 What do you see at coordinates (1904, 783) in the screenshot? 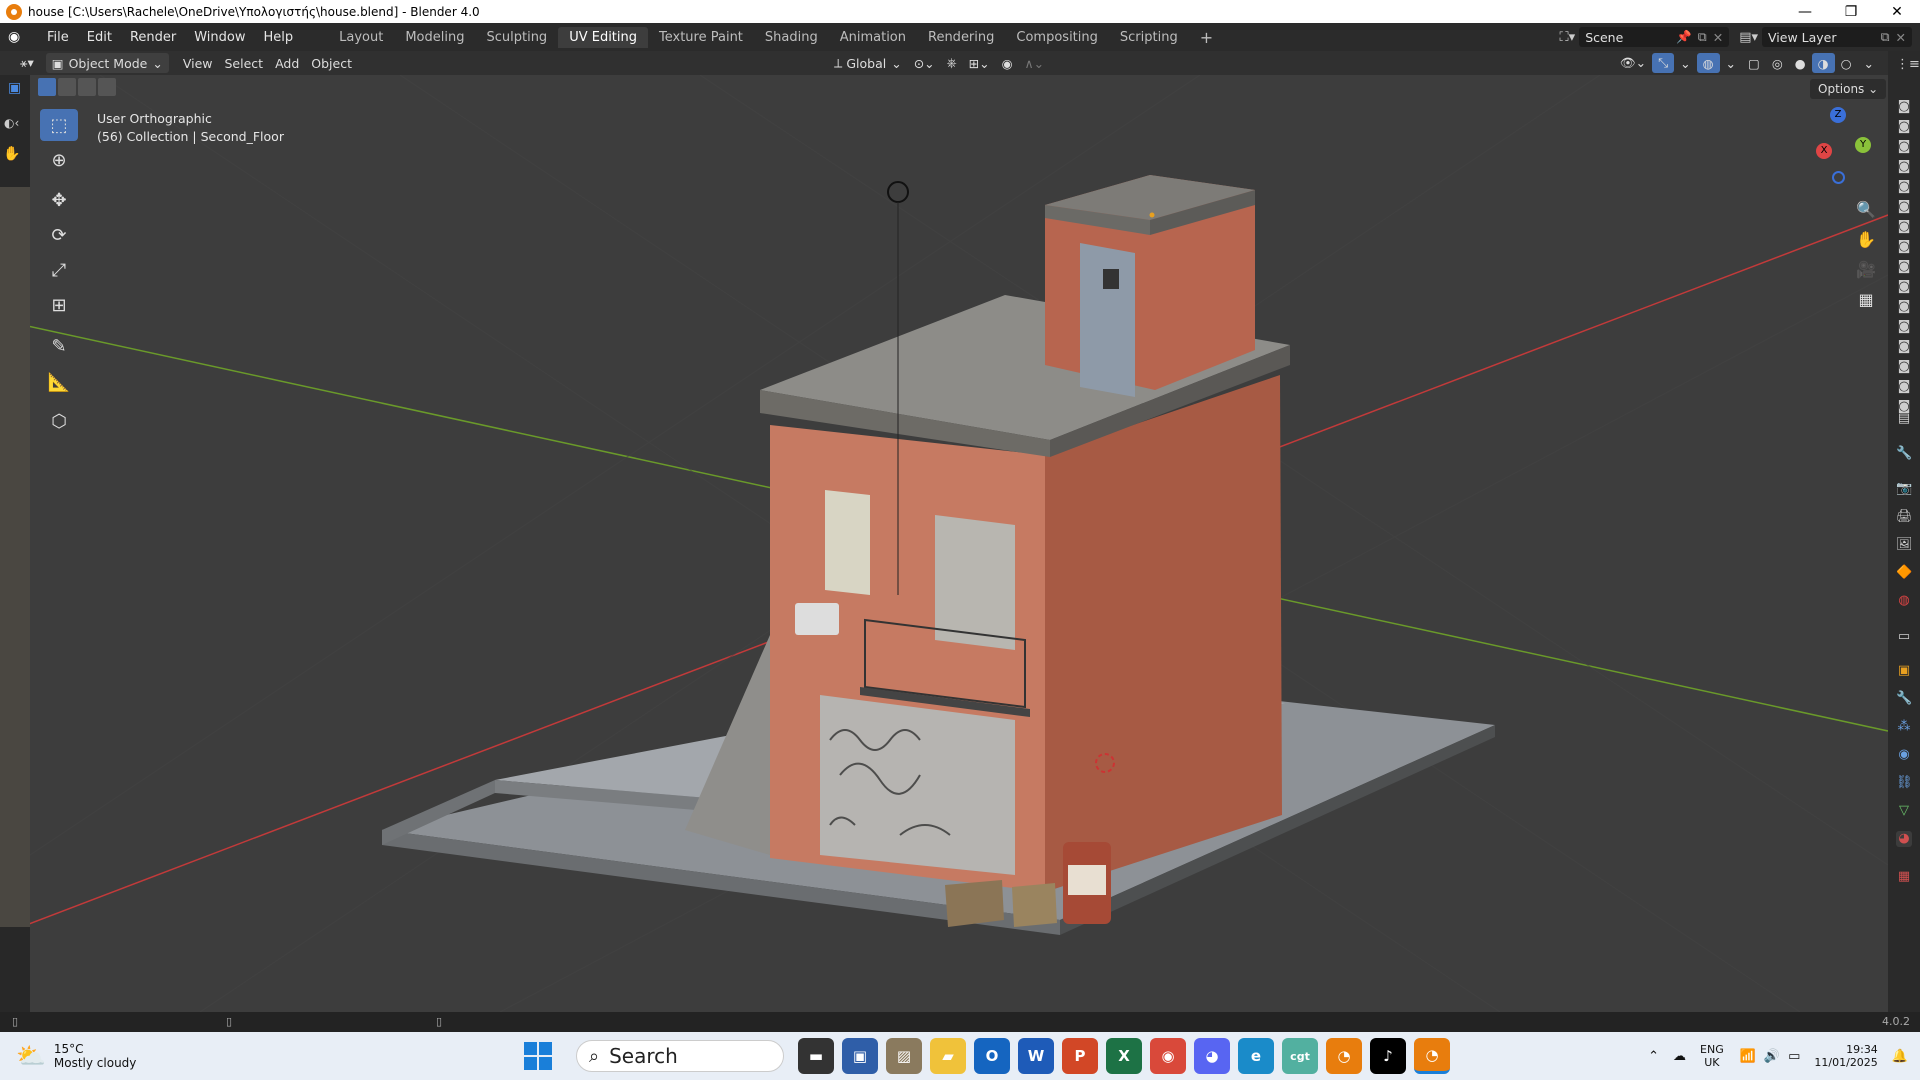
I see `constraints-properties-icon: ⛓` at bounding box center [1904, 783].